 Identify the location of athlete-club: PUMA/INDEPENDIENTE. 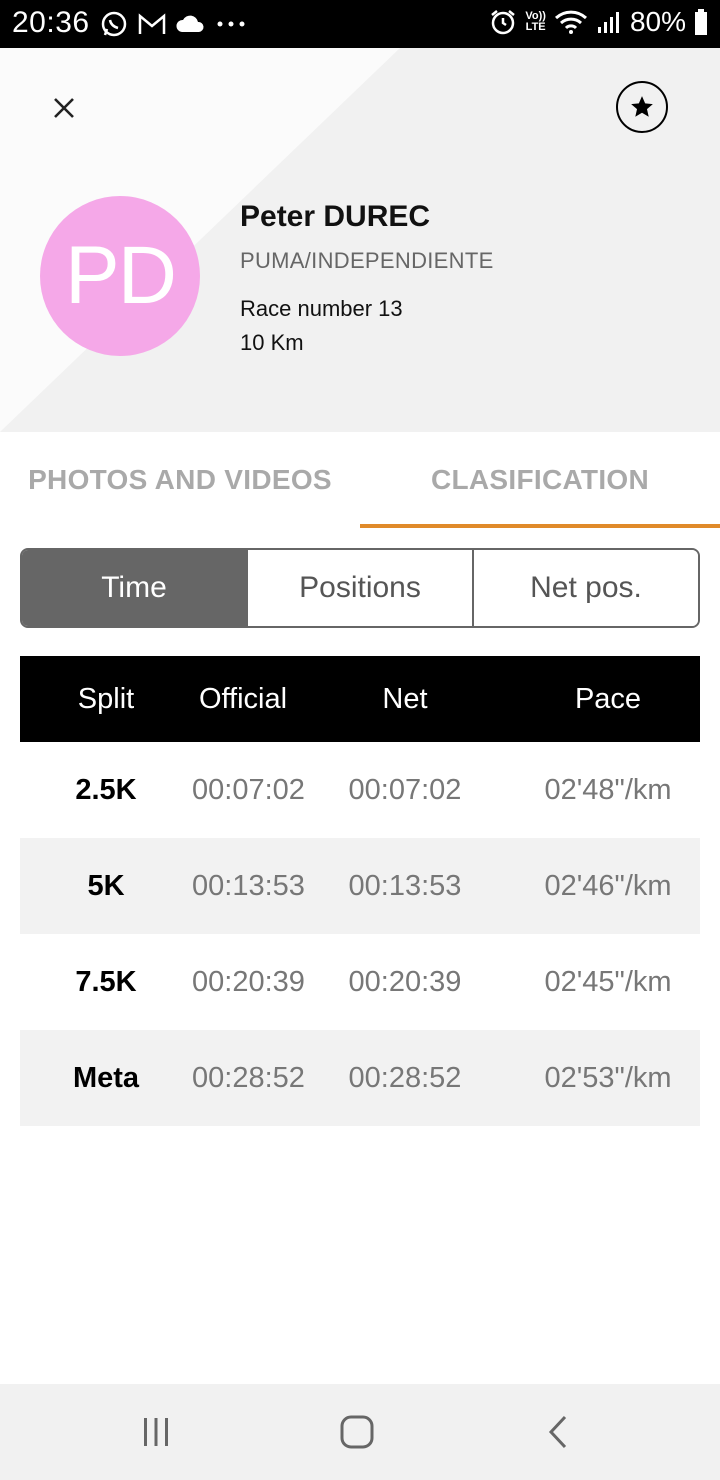
(367, 260).